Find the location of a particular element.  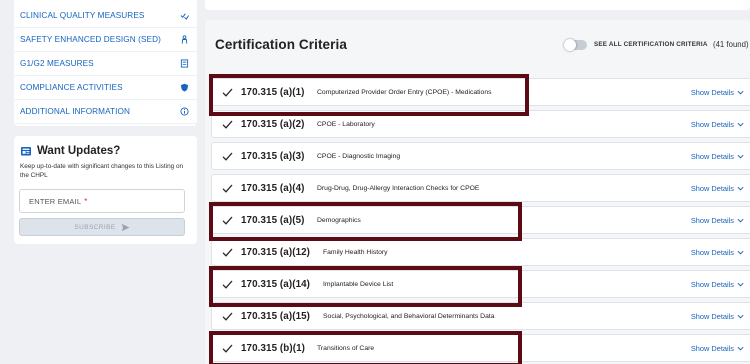

nav-item-label: CLINICAL QUALITY MEASURES is located at coordinates (82, 15).